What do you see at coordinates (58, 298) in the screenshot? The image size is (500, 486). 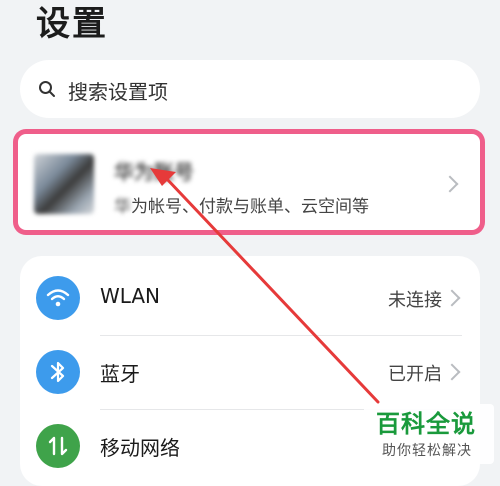 I see `wifi-icon` at bounding box center [58, 298].